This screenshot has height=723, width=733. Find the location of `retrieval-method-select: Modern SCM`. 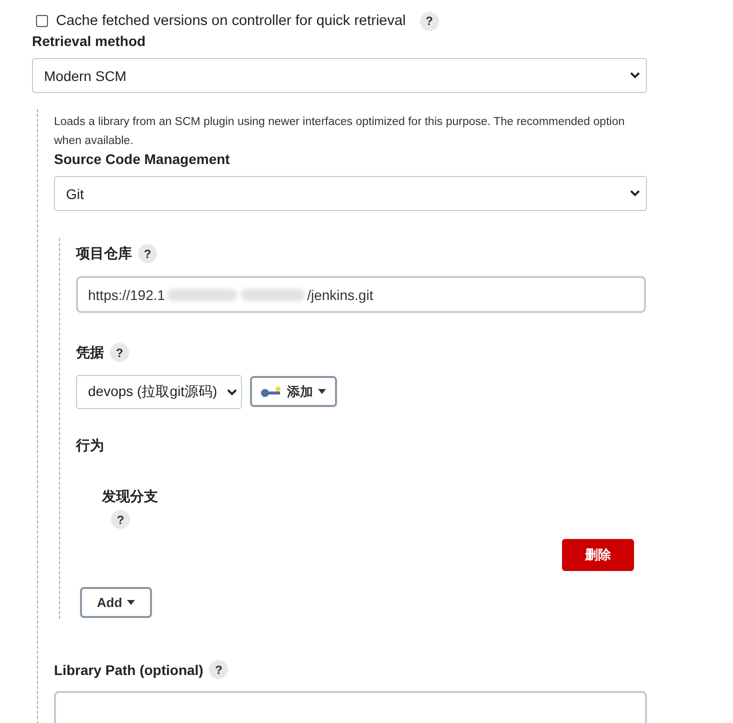

retrieval-method-select: Modern SCM is located at coordinates (339, 75).